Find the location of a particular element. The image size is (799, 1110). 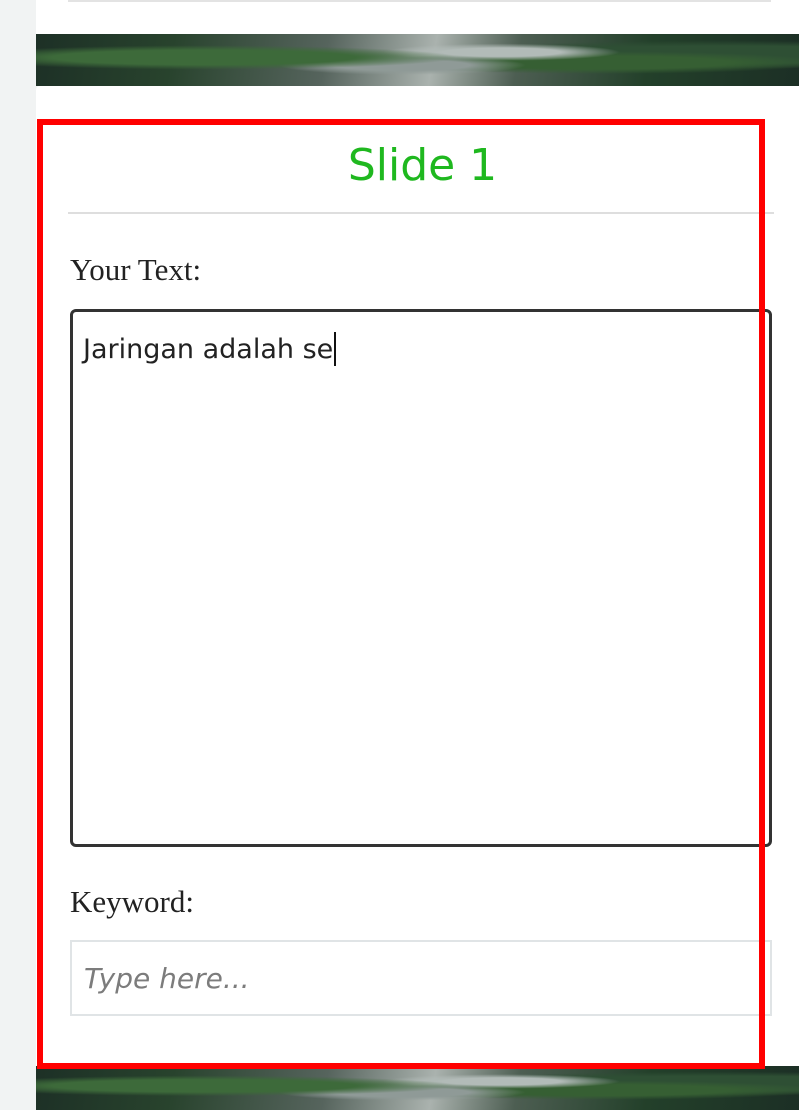

title-divider is located at coordinates (421, 213).